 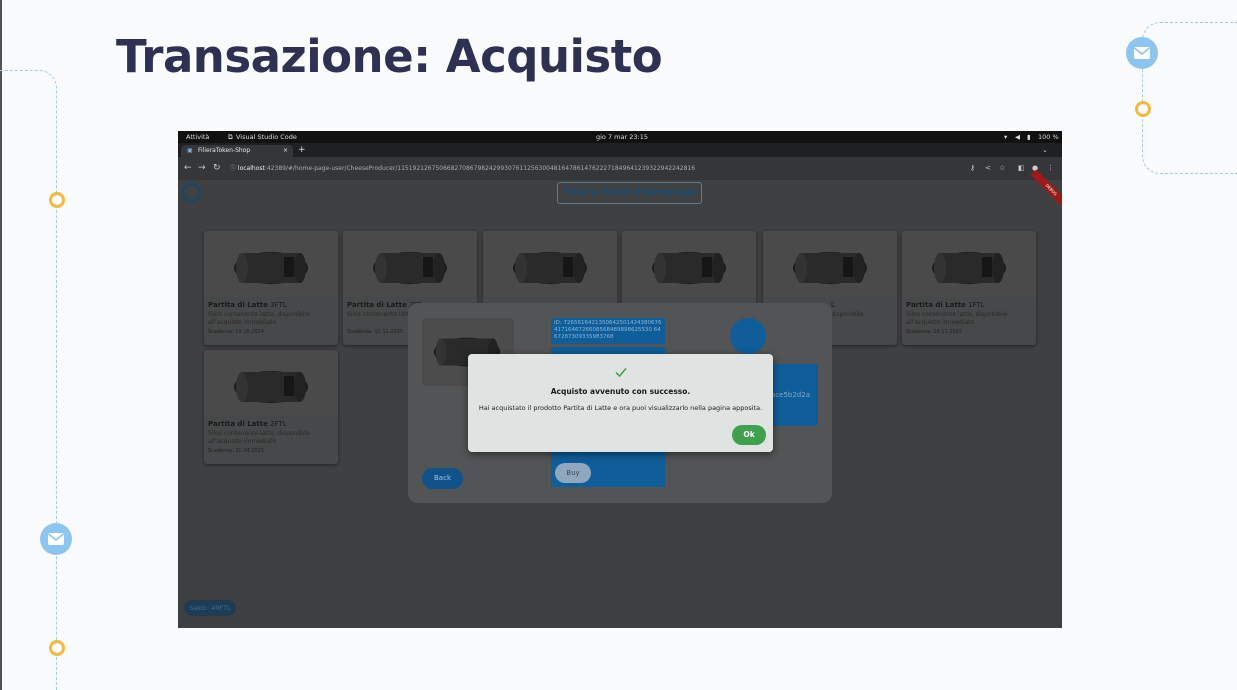 What do you see at coordinates (749, 435) in the screenshot?
I see `ok-button: Ok` at bounding box center [749, 435].